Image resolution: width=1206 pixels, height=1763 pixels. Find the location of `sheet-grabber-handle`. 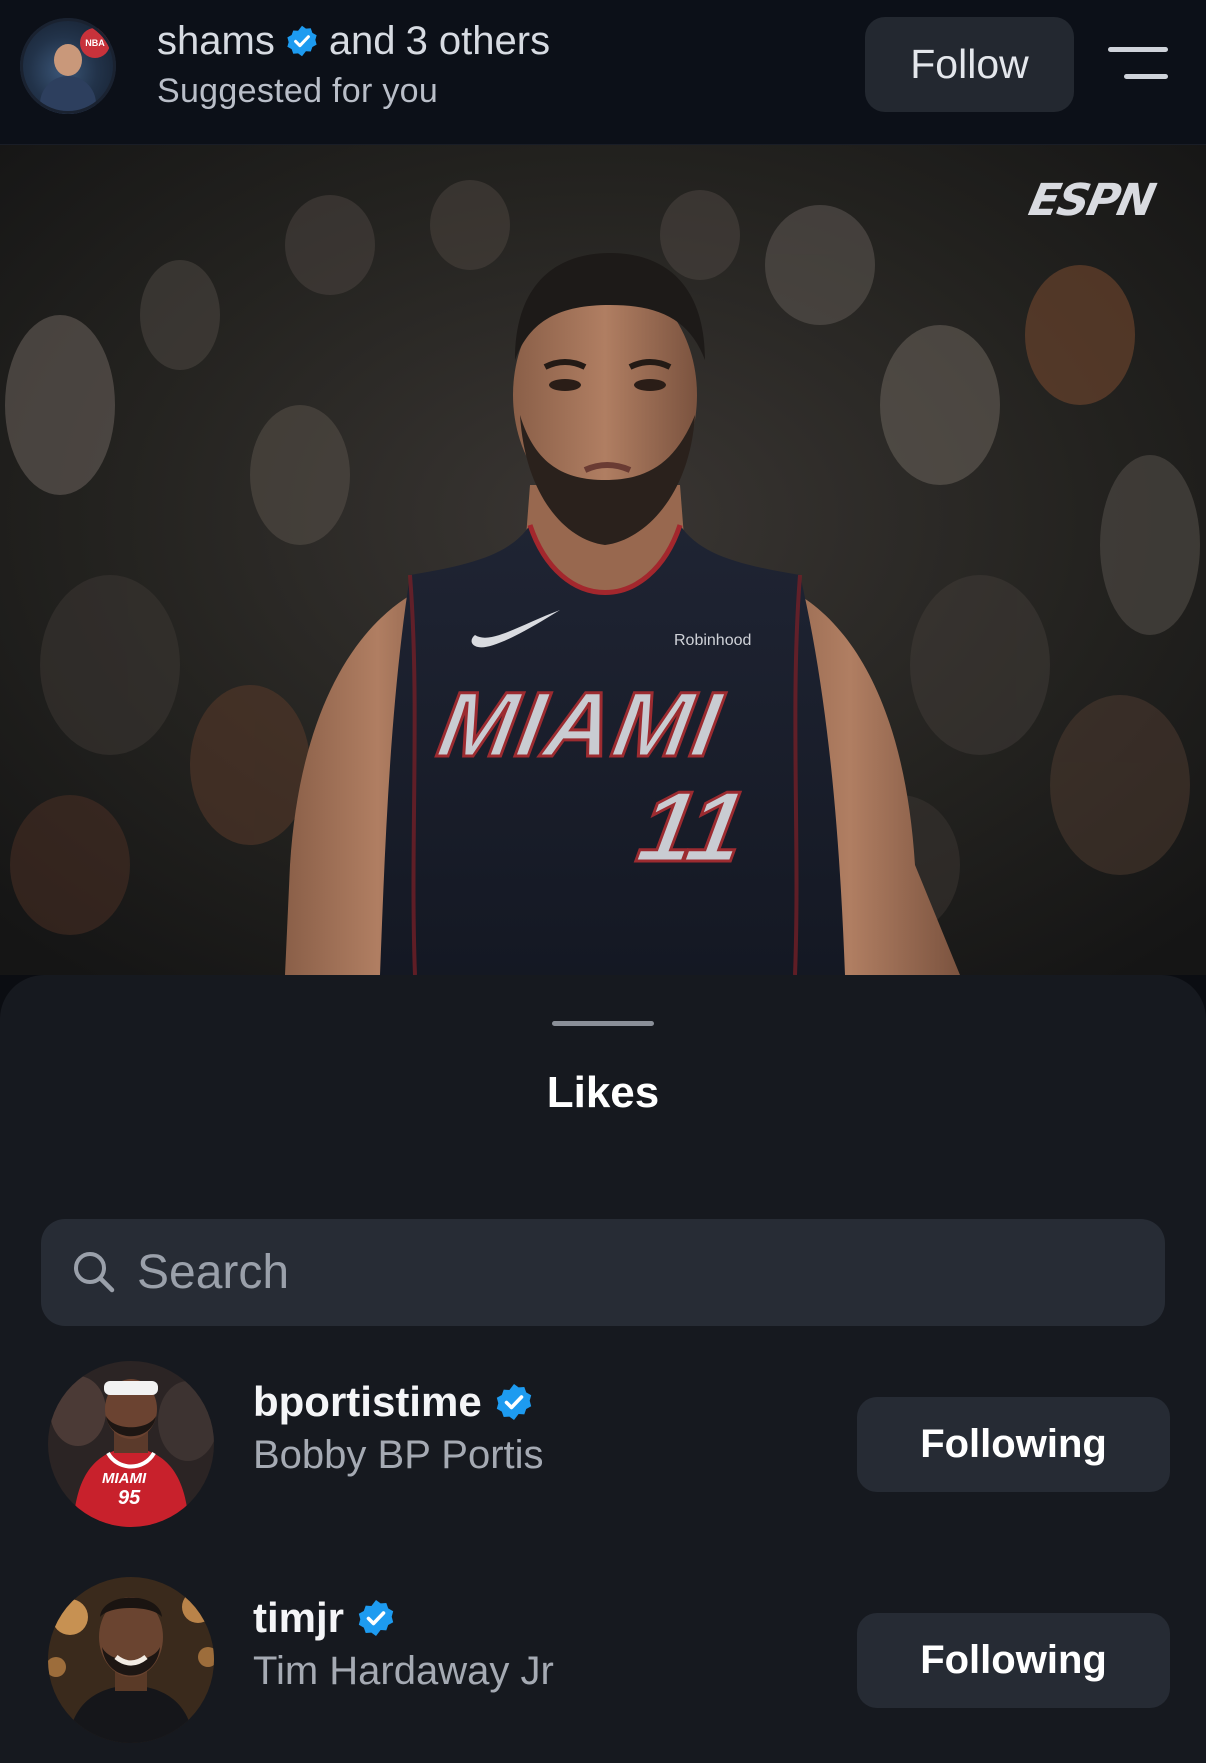

sheet-grabber-handle is located at coordinates (603, 1023).